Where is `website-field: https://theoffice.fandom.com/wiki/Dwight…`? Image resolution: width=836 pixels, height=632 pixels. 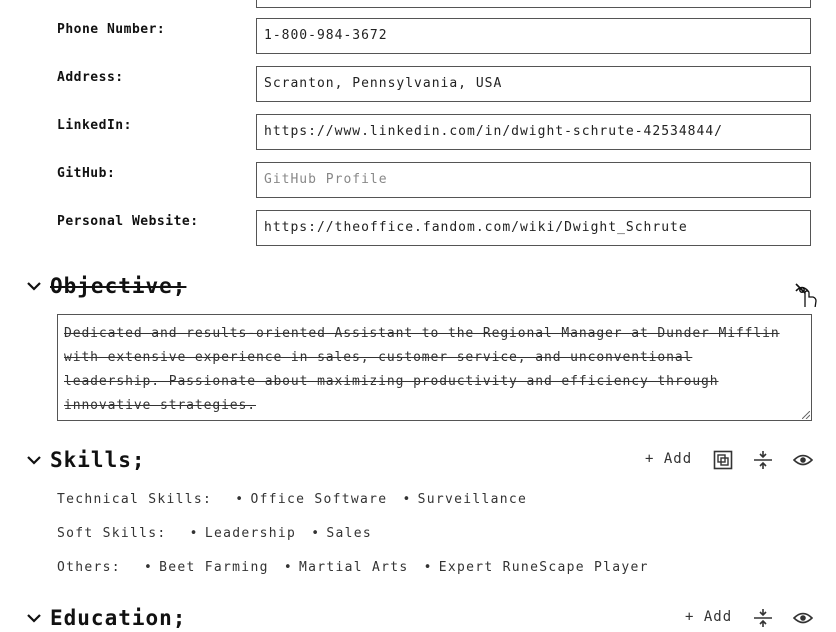
website-field: https://theoffice.fandom.com/wiki/Dwight… is located at coordinates (533, 228).